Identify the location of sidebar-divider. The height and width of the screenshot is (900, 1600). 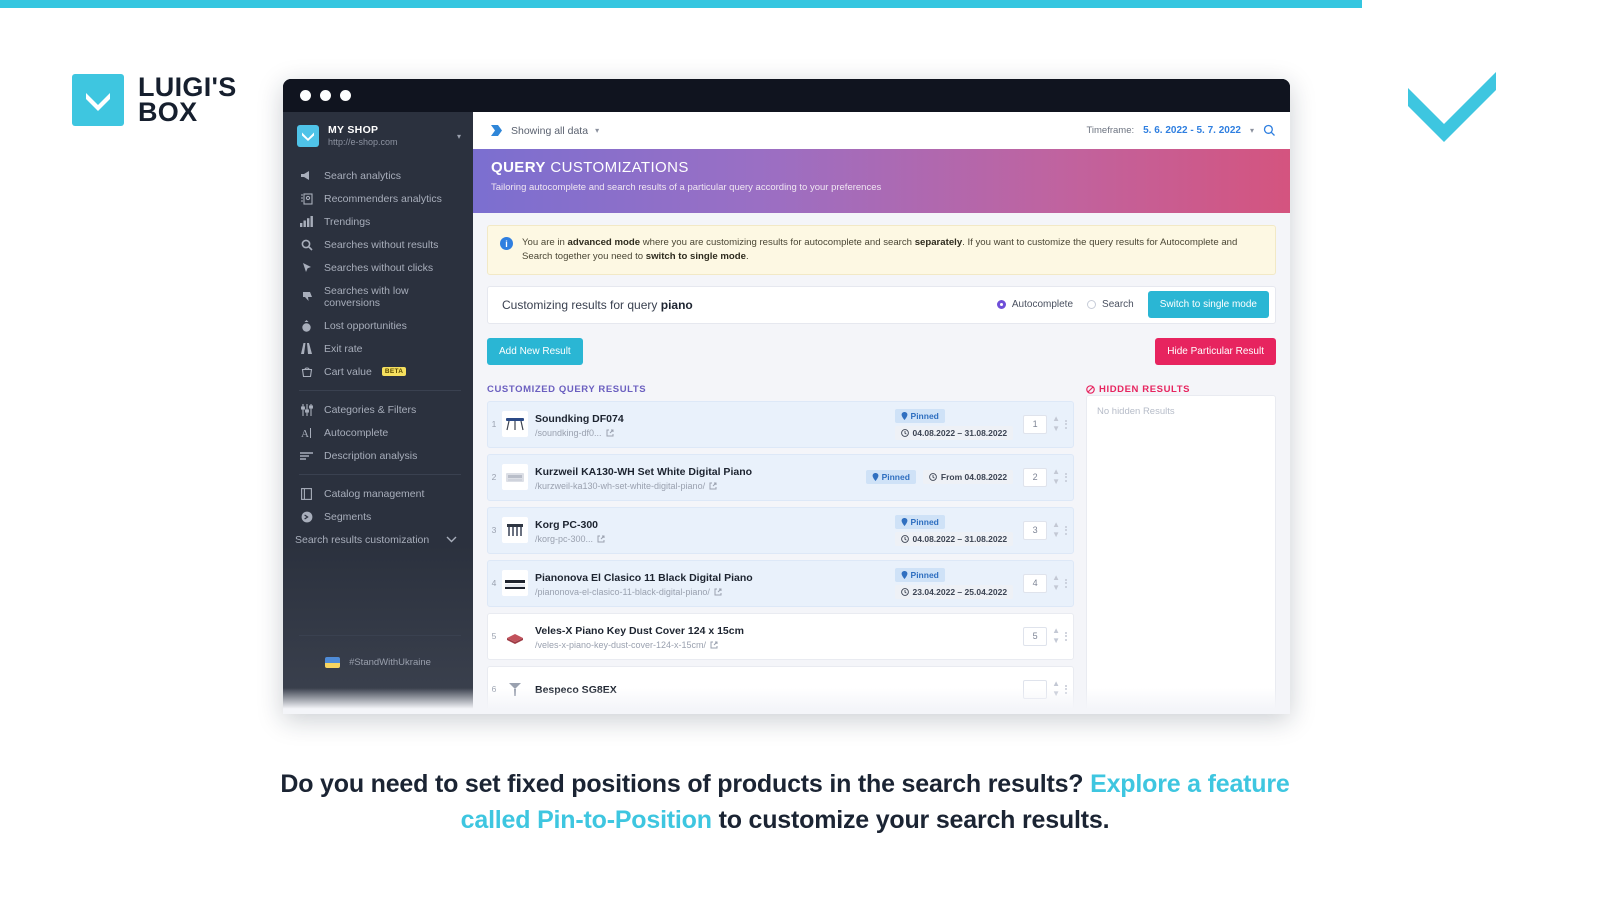
(380, 390).